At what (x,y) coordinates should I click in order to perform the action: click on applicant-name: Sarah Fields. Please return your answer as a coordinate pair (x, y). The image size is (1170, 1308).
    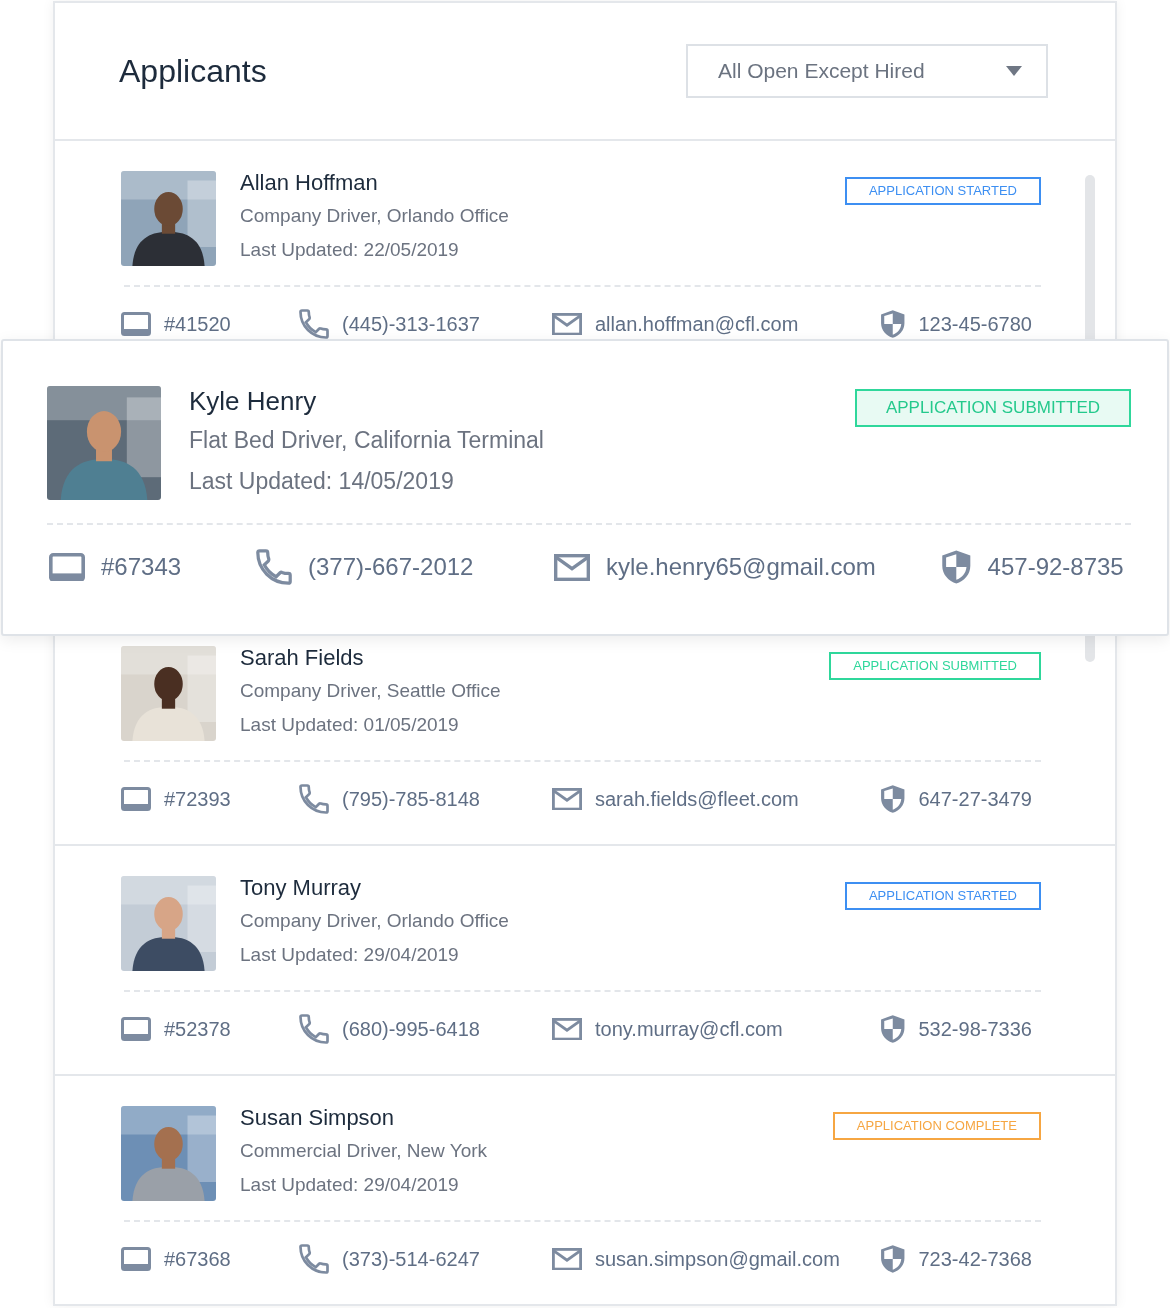
    Looking at the image, I should click on (302, 658).